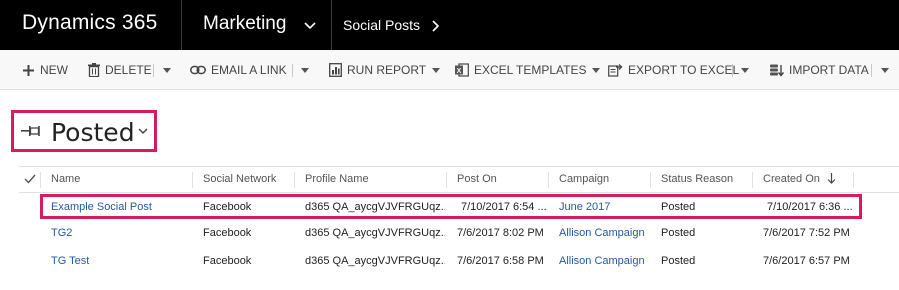 The image size is (899, 290). What do you see at coordinates (65, 179) in the screenshot?
I see `column-header-name: Name` at bounding box center [65, 179].